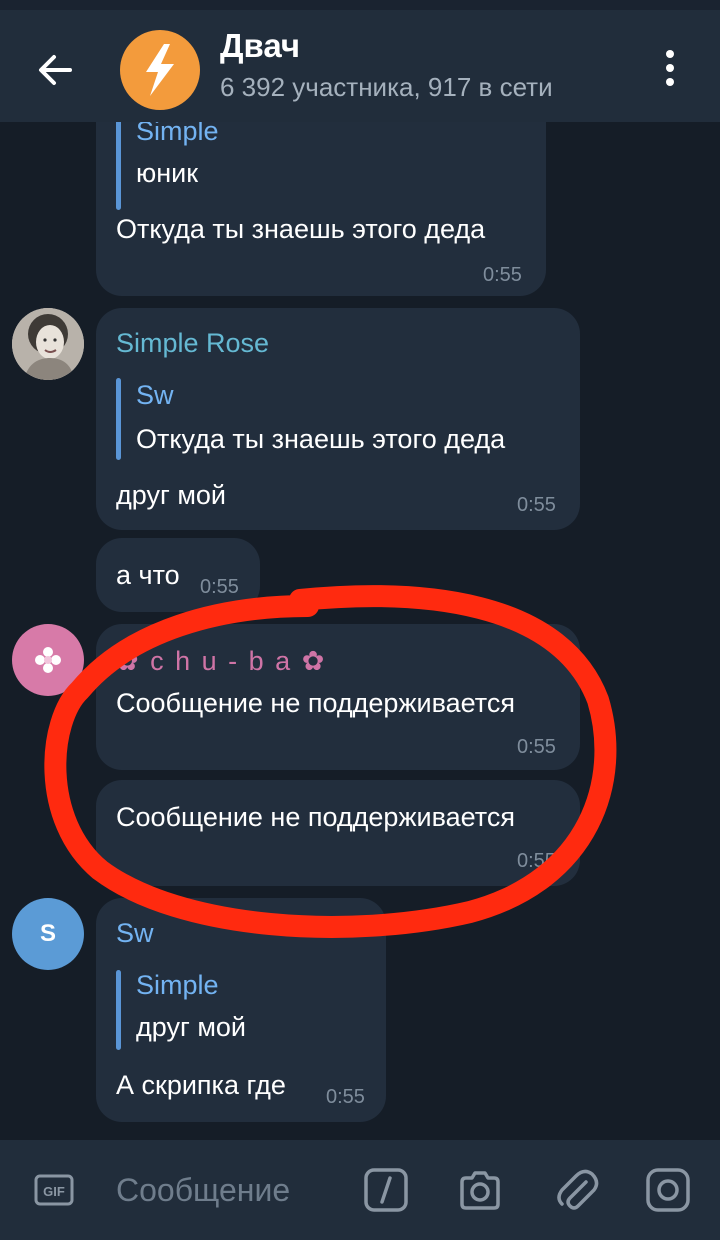 The width and height of the screenshot is (720, 1240). I want to click on avatar-letter: S, so click(47, 933).